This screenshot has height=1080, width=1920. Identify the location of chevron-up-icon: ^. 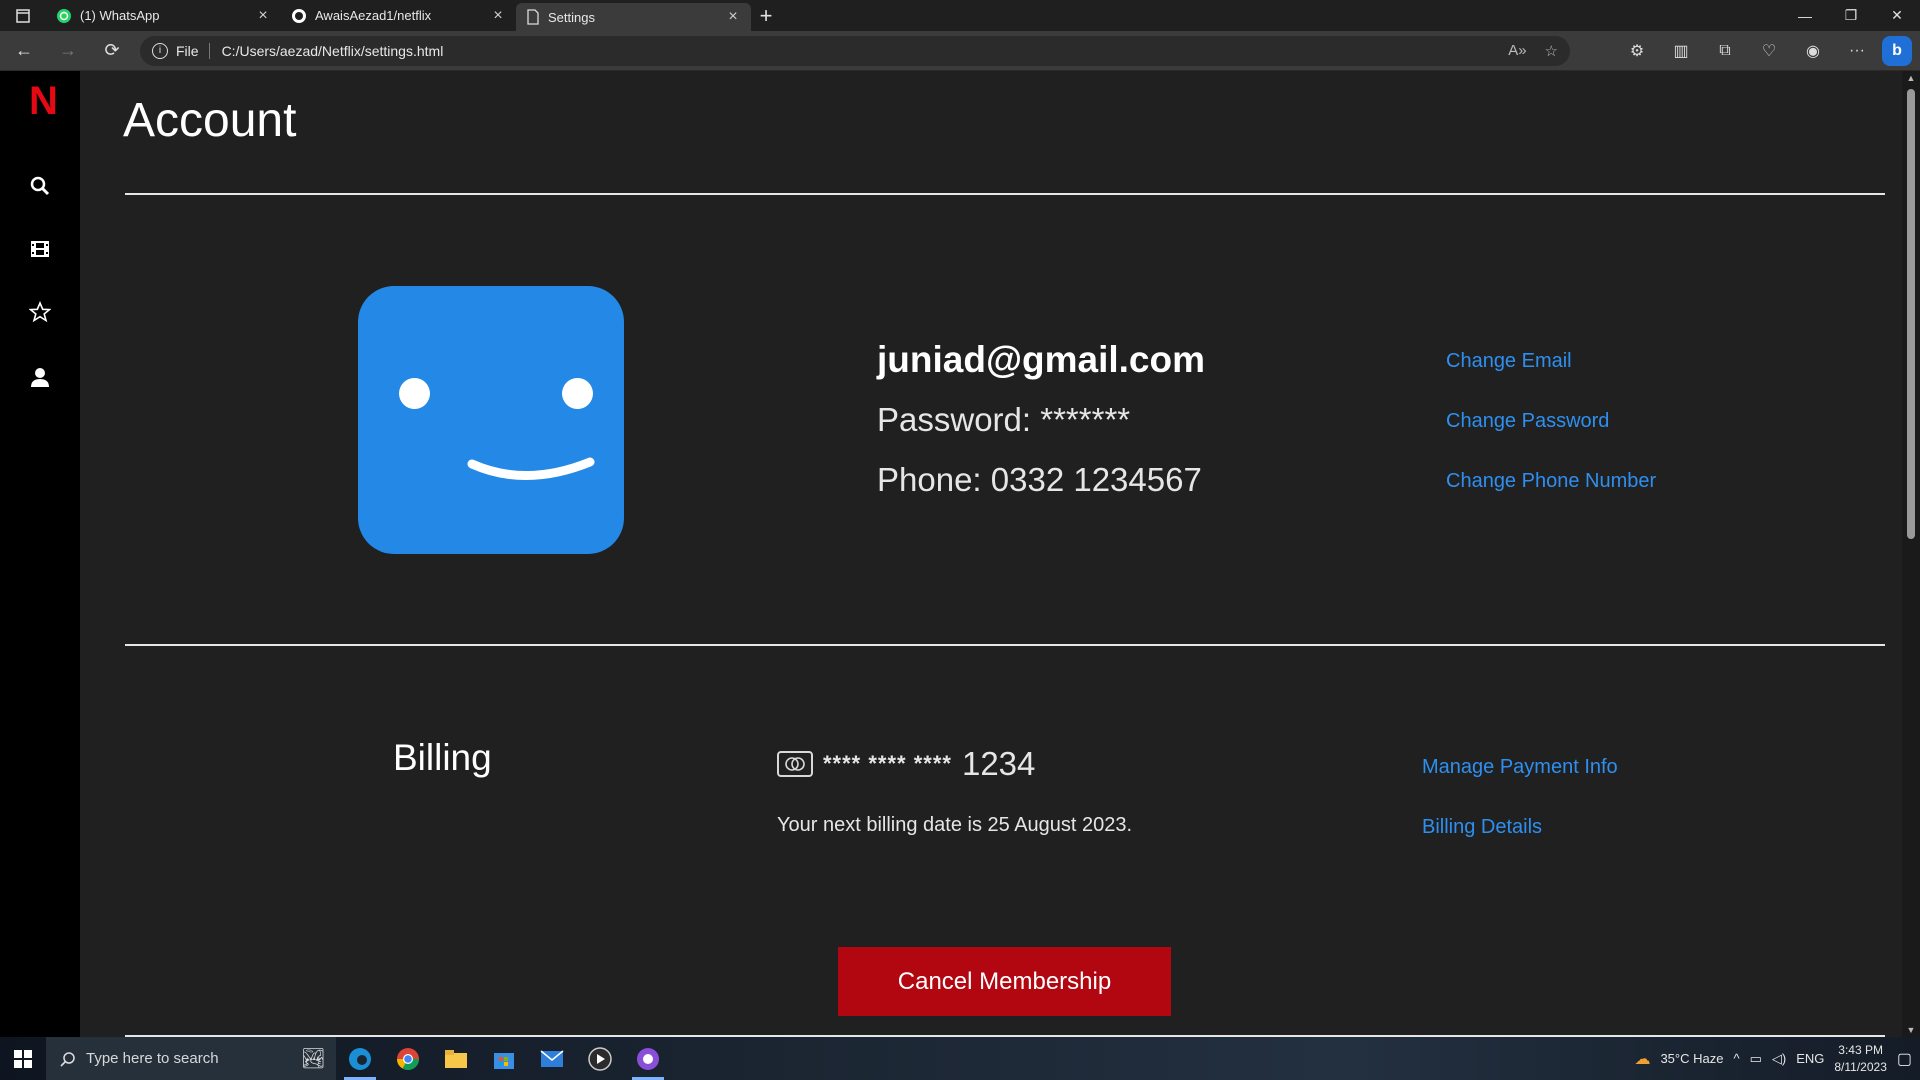
(1736, 1058).